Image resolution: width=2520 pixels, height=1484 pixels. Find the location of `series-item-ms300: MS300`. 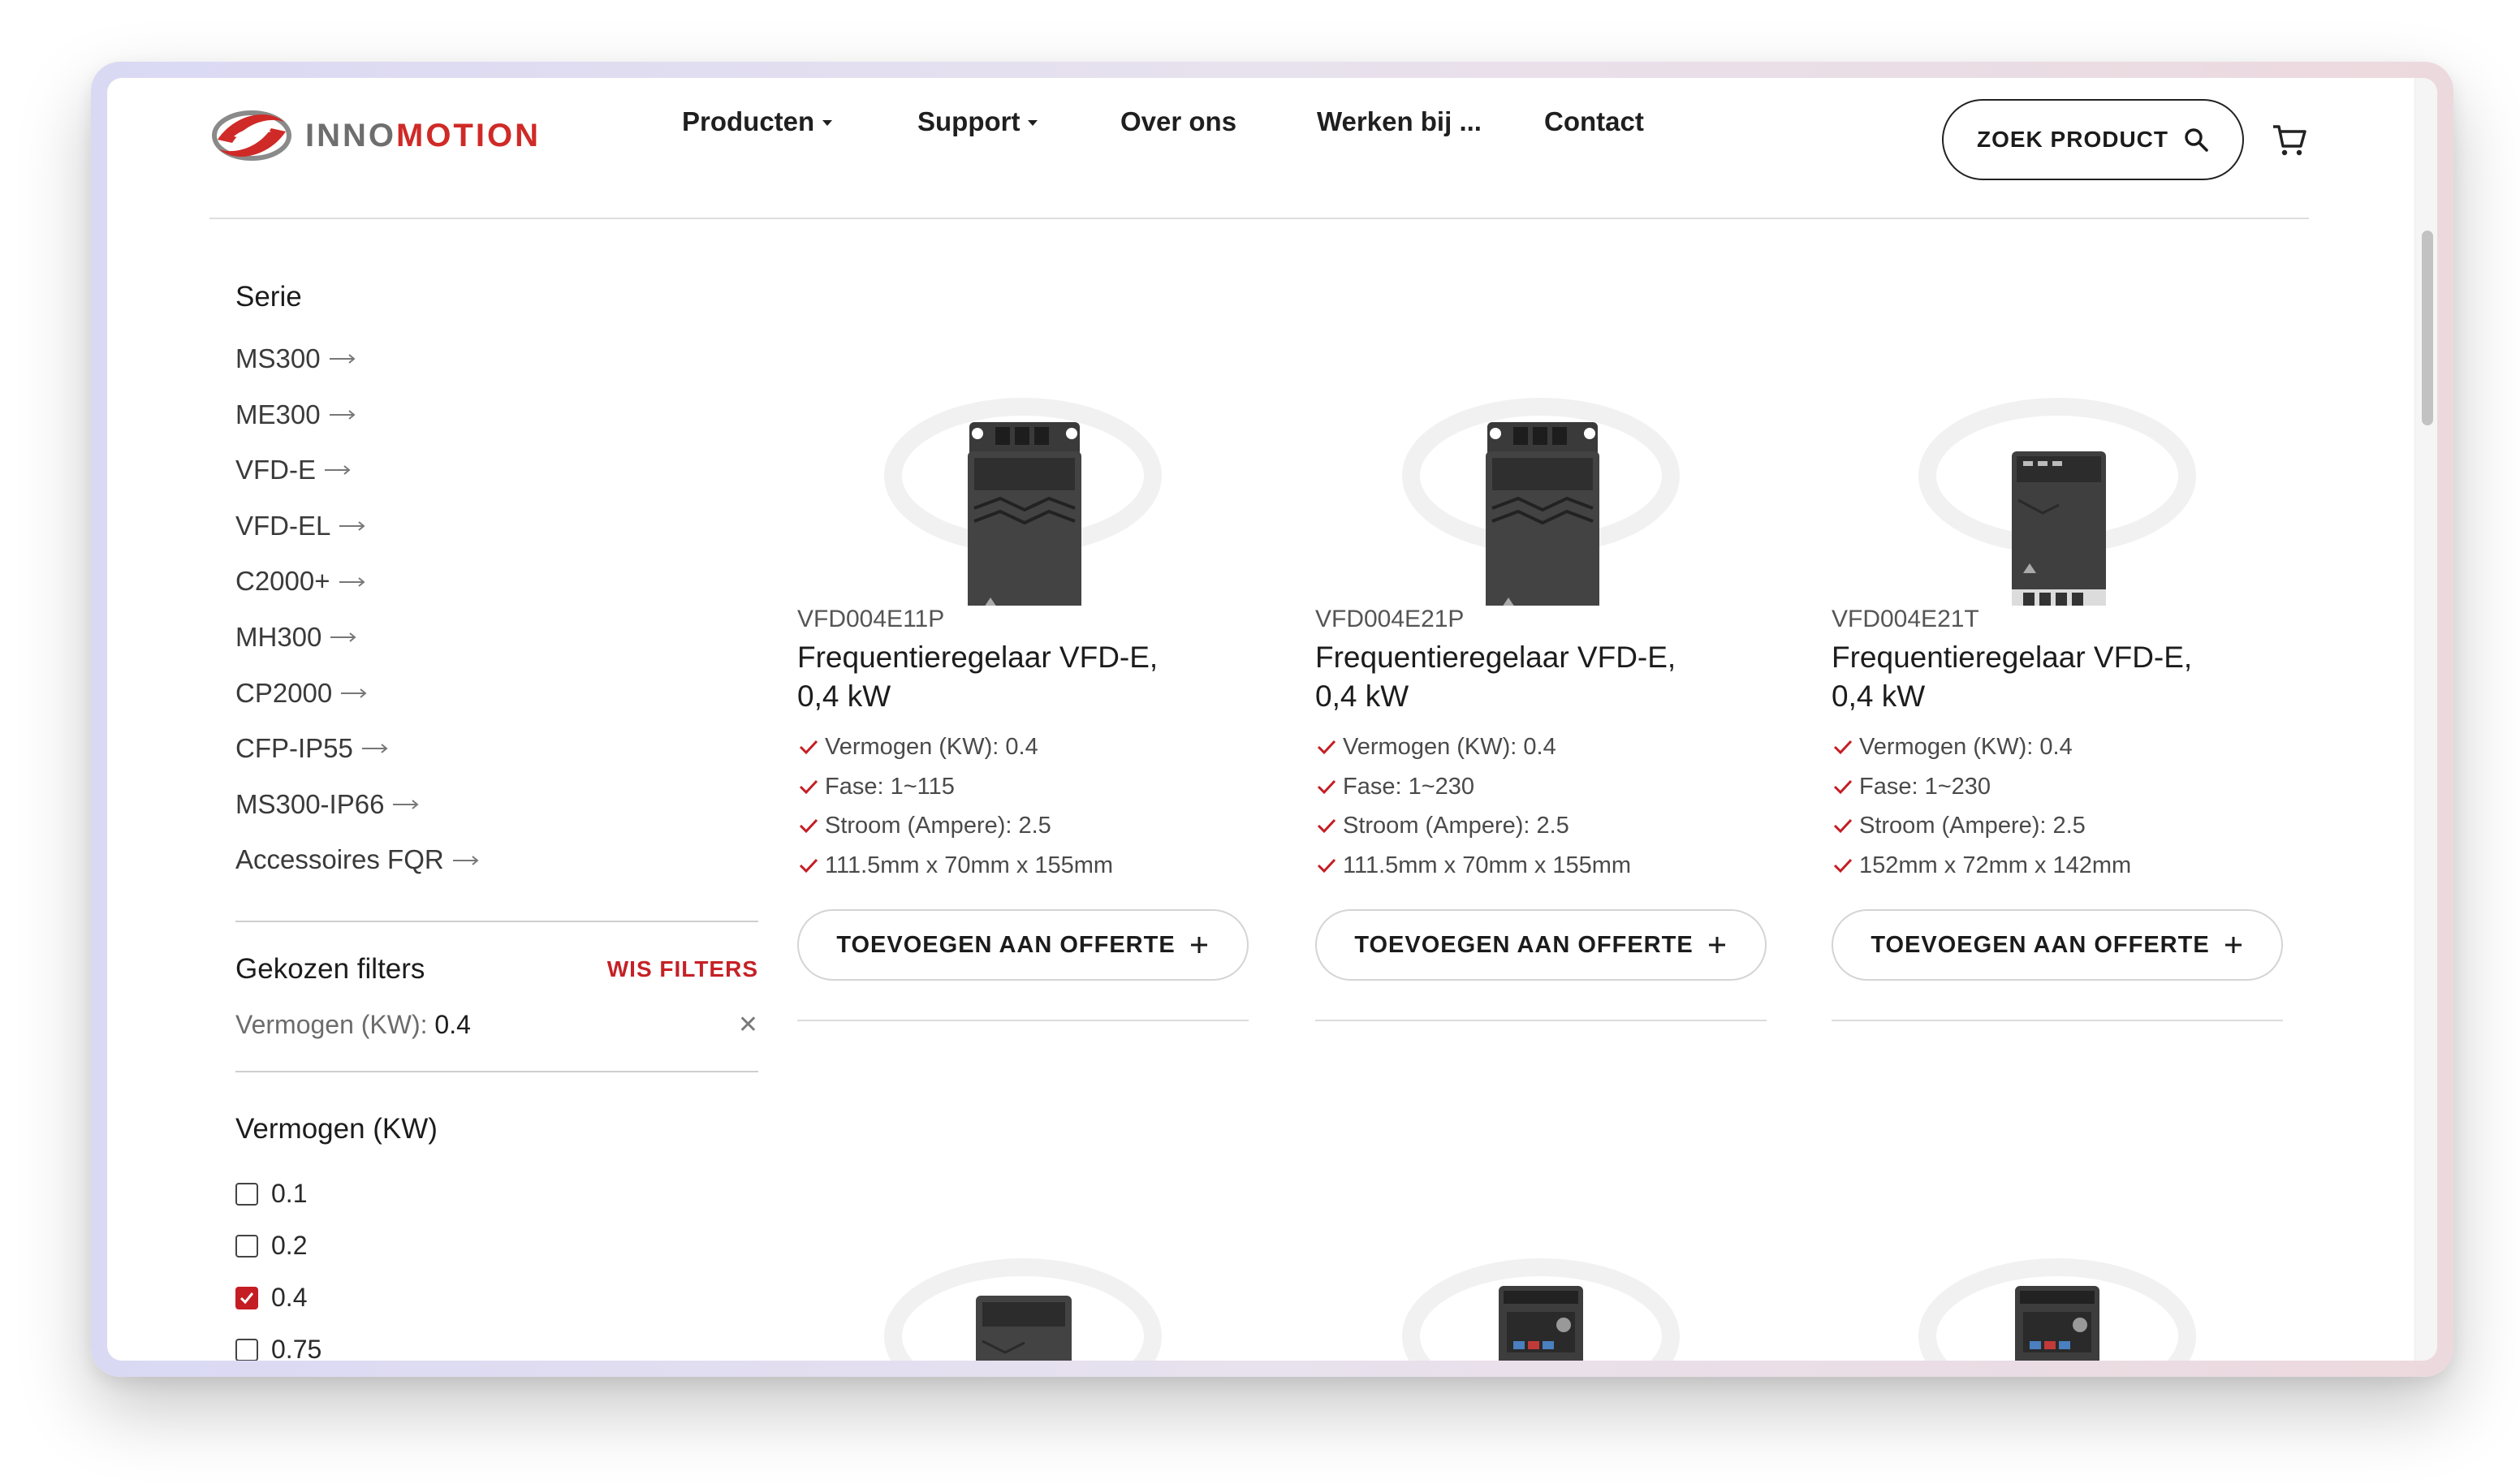

series-item-ms300: MS300 is located at coordinates (496, 359).